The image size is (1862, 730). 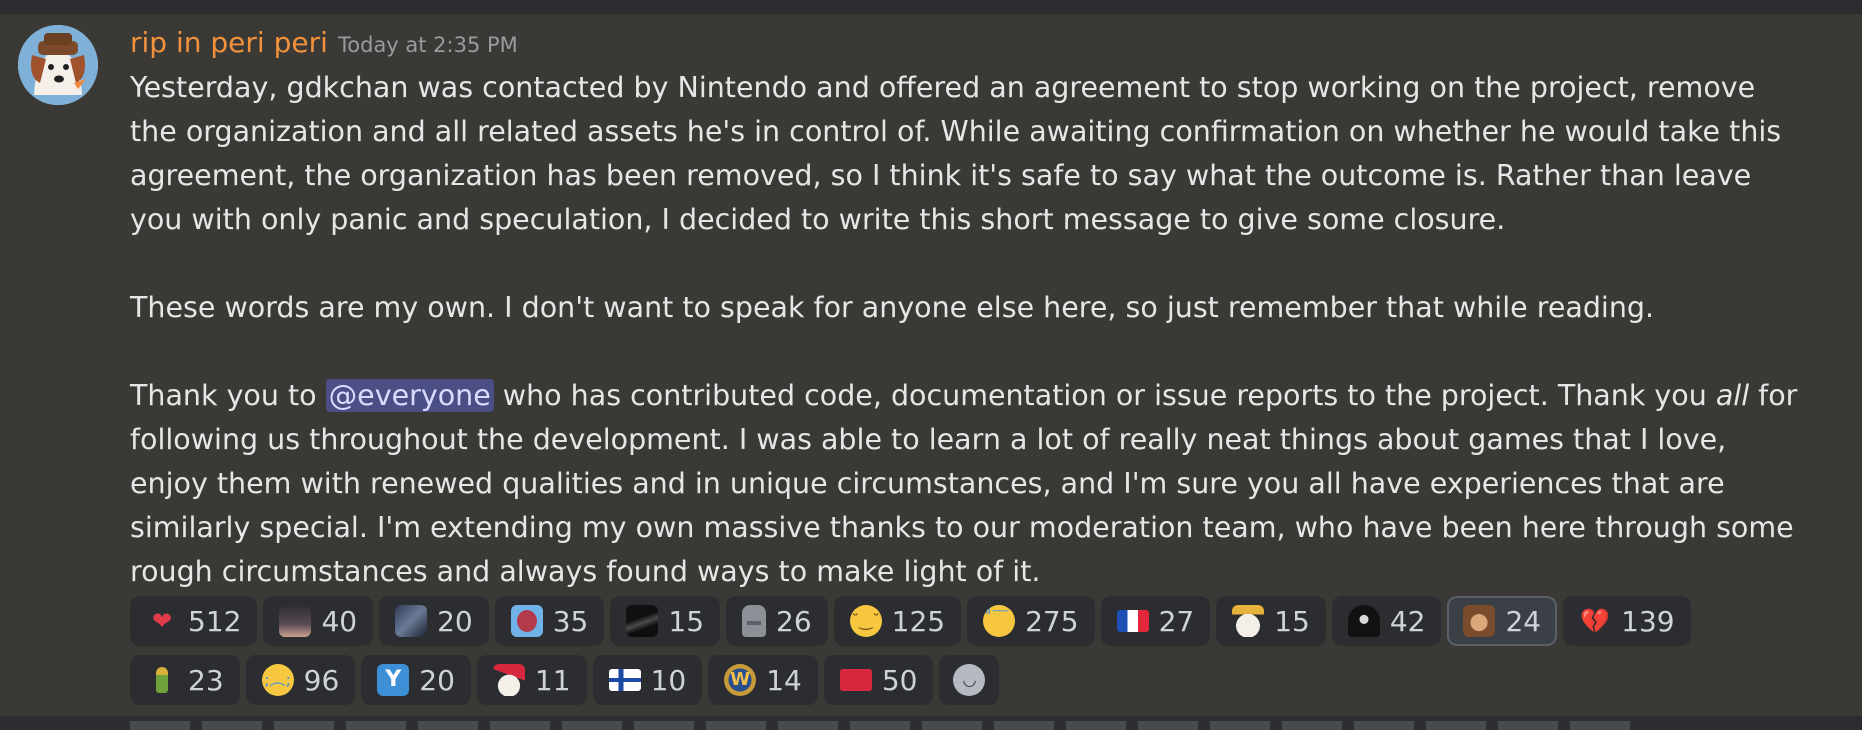 What do you see at coordinates (339, 621) in the screenshot?
I see `reaction-count: 40` at bounding box center [339, 621].